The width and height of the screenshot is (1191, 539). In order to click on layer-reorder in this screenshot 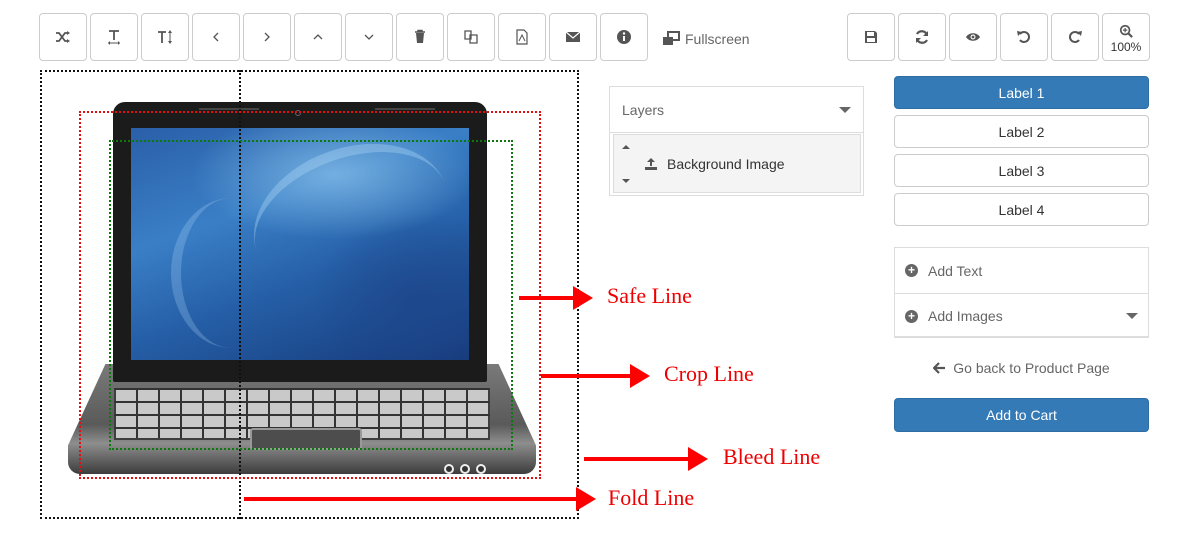, I will do `click(626, 163)`.